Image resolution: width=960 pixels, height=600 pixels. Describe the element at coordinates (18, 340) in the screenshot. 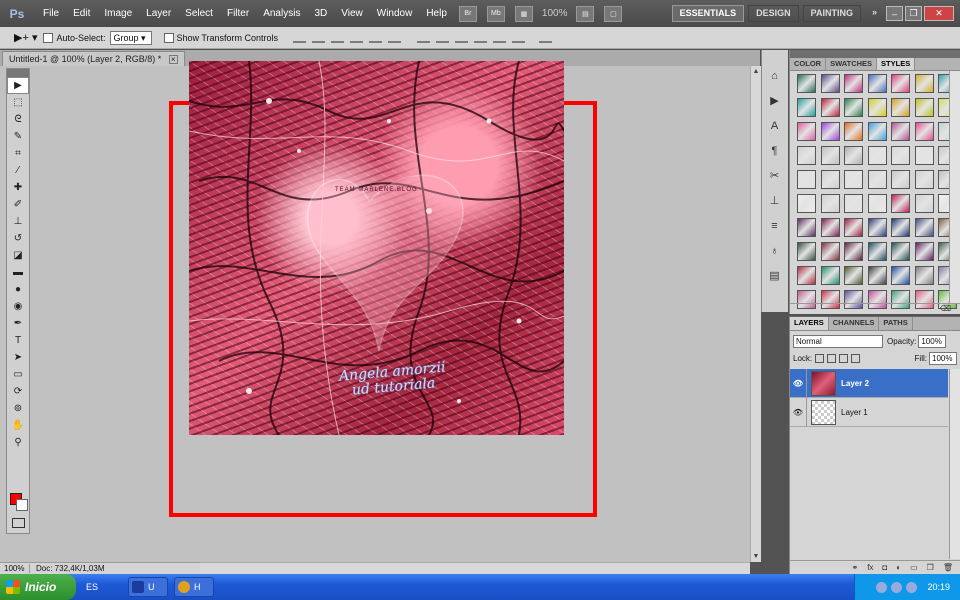

I see `type-tool-icon: T` at that location.